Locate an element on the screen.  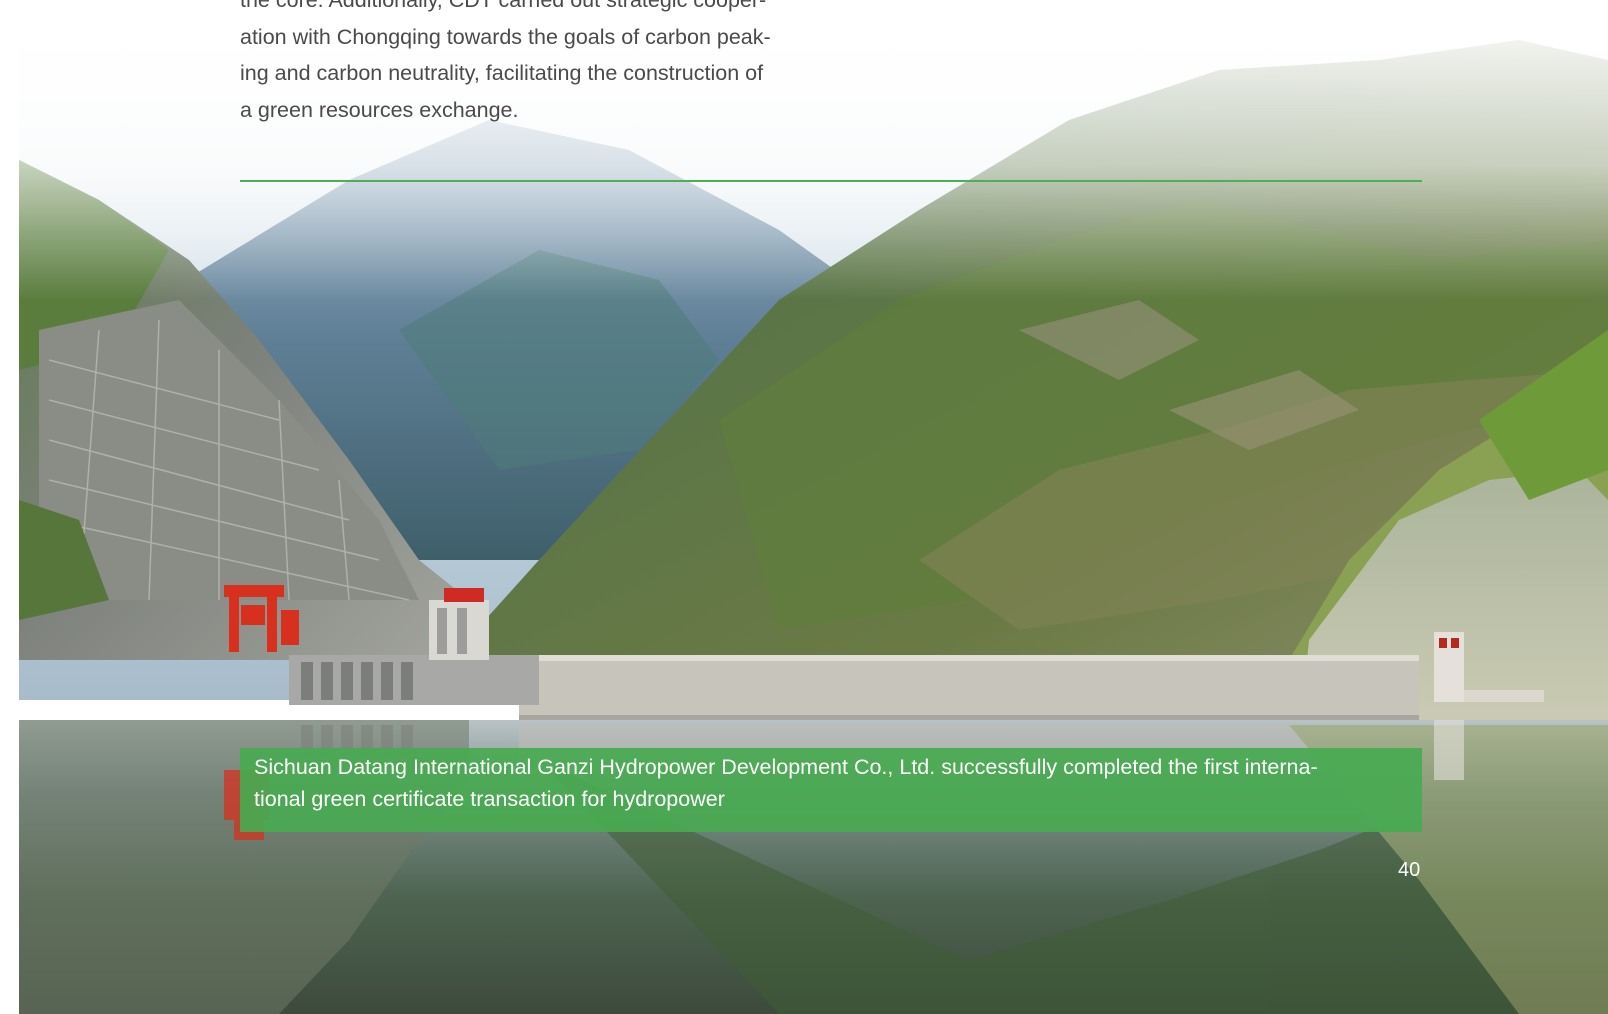
page-number: 40 is located at coordinates (1409, 870).